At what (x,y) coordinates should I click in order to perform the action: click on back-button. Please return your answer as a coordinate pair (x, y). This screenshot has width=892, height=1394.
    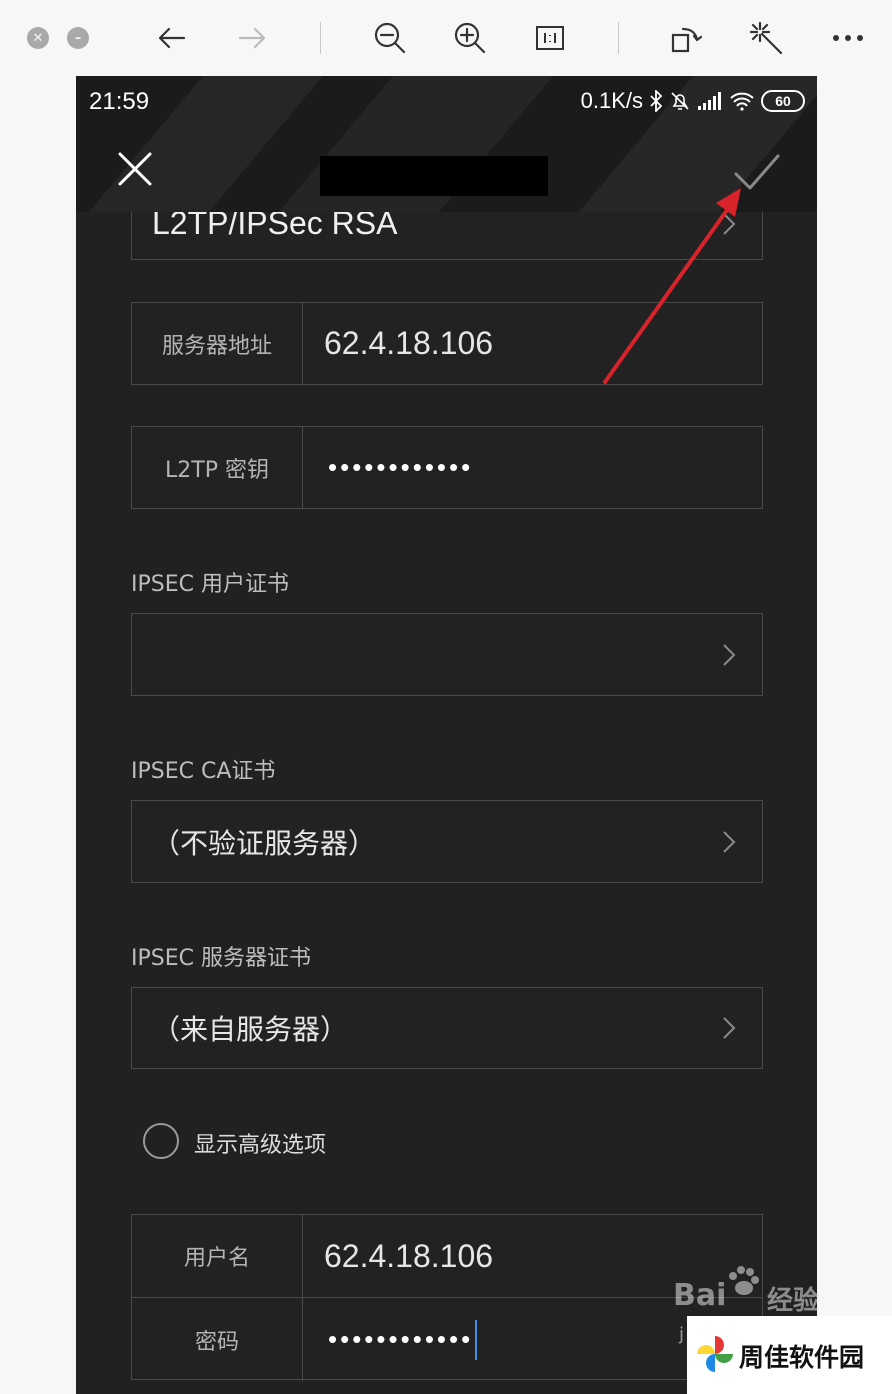
    Looking at the image, I should click on (172, 38).